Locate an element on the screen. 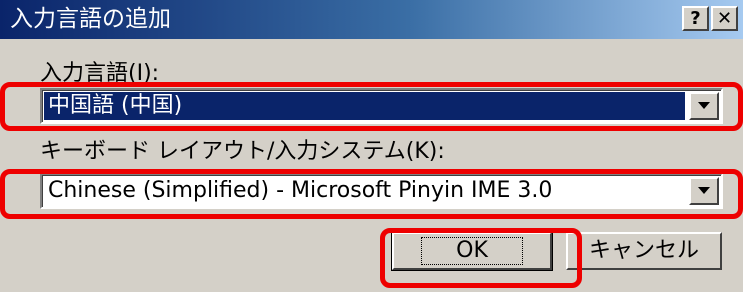 This screenshot has height=292, width=743. input-language-select: 中国語 (中国) is located at coordinates (381, 106).